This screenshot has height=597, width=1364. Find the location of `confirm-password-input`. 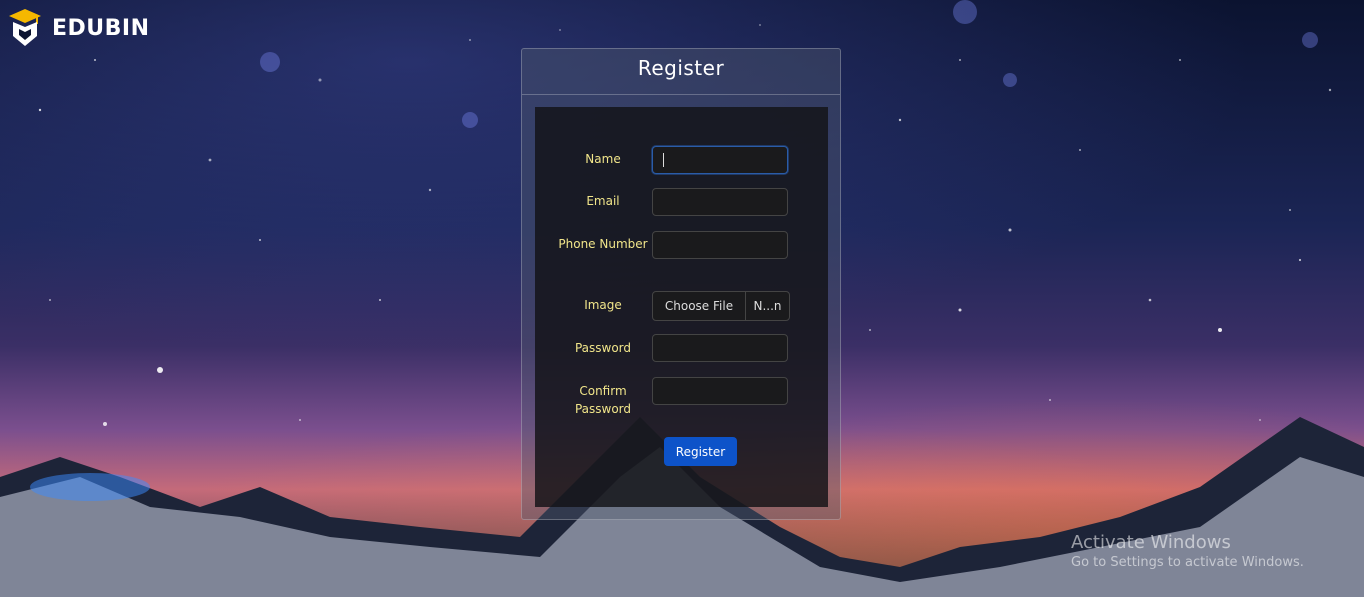

confirm-password-input is located at coordinates (720, 391).